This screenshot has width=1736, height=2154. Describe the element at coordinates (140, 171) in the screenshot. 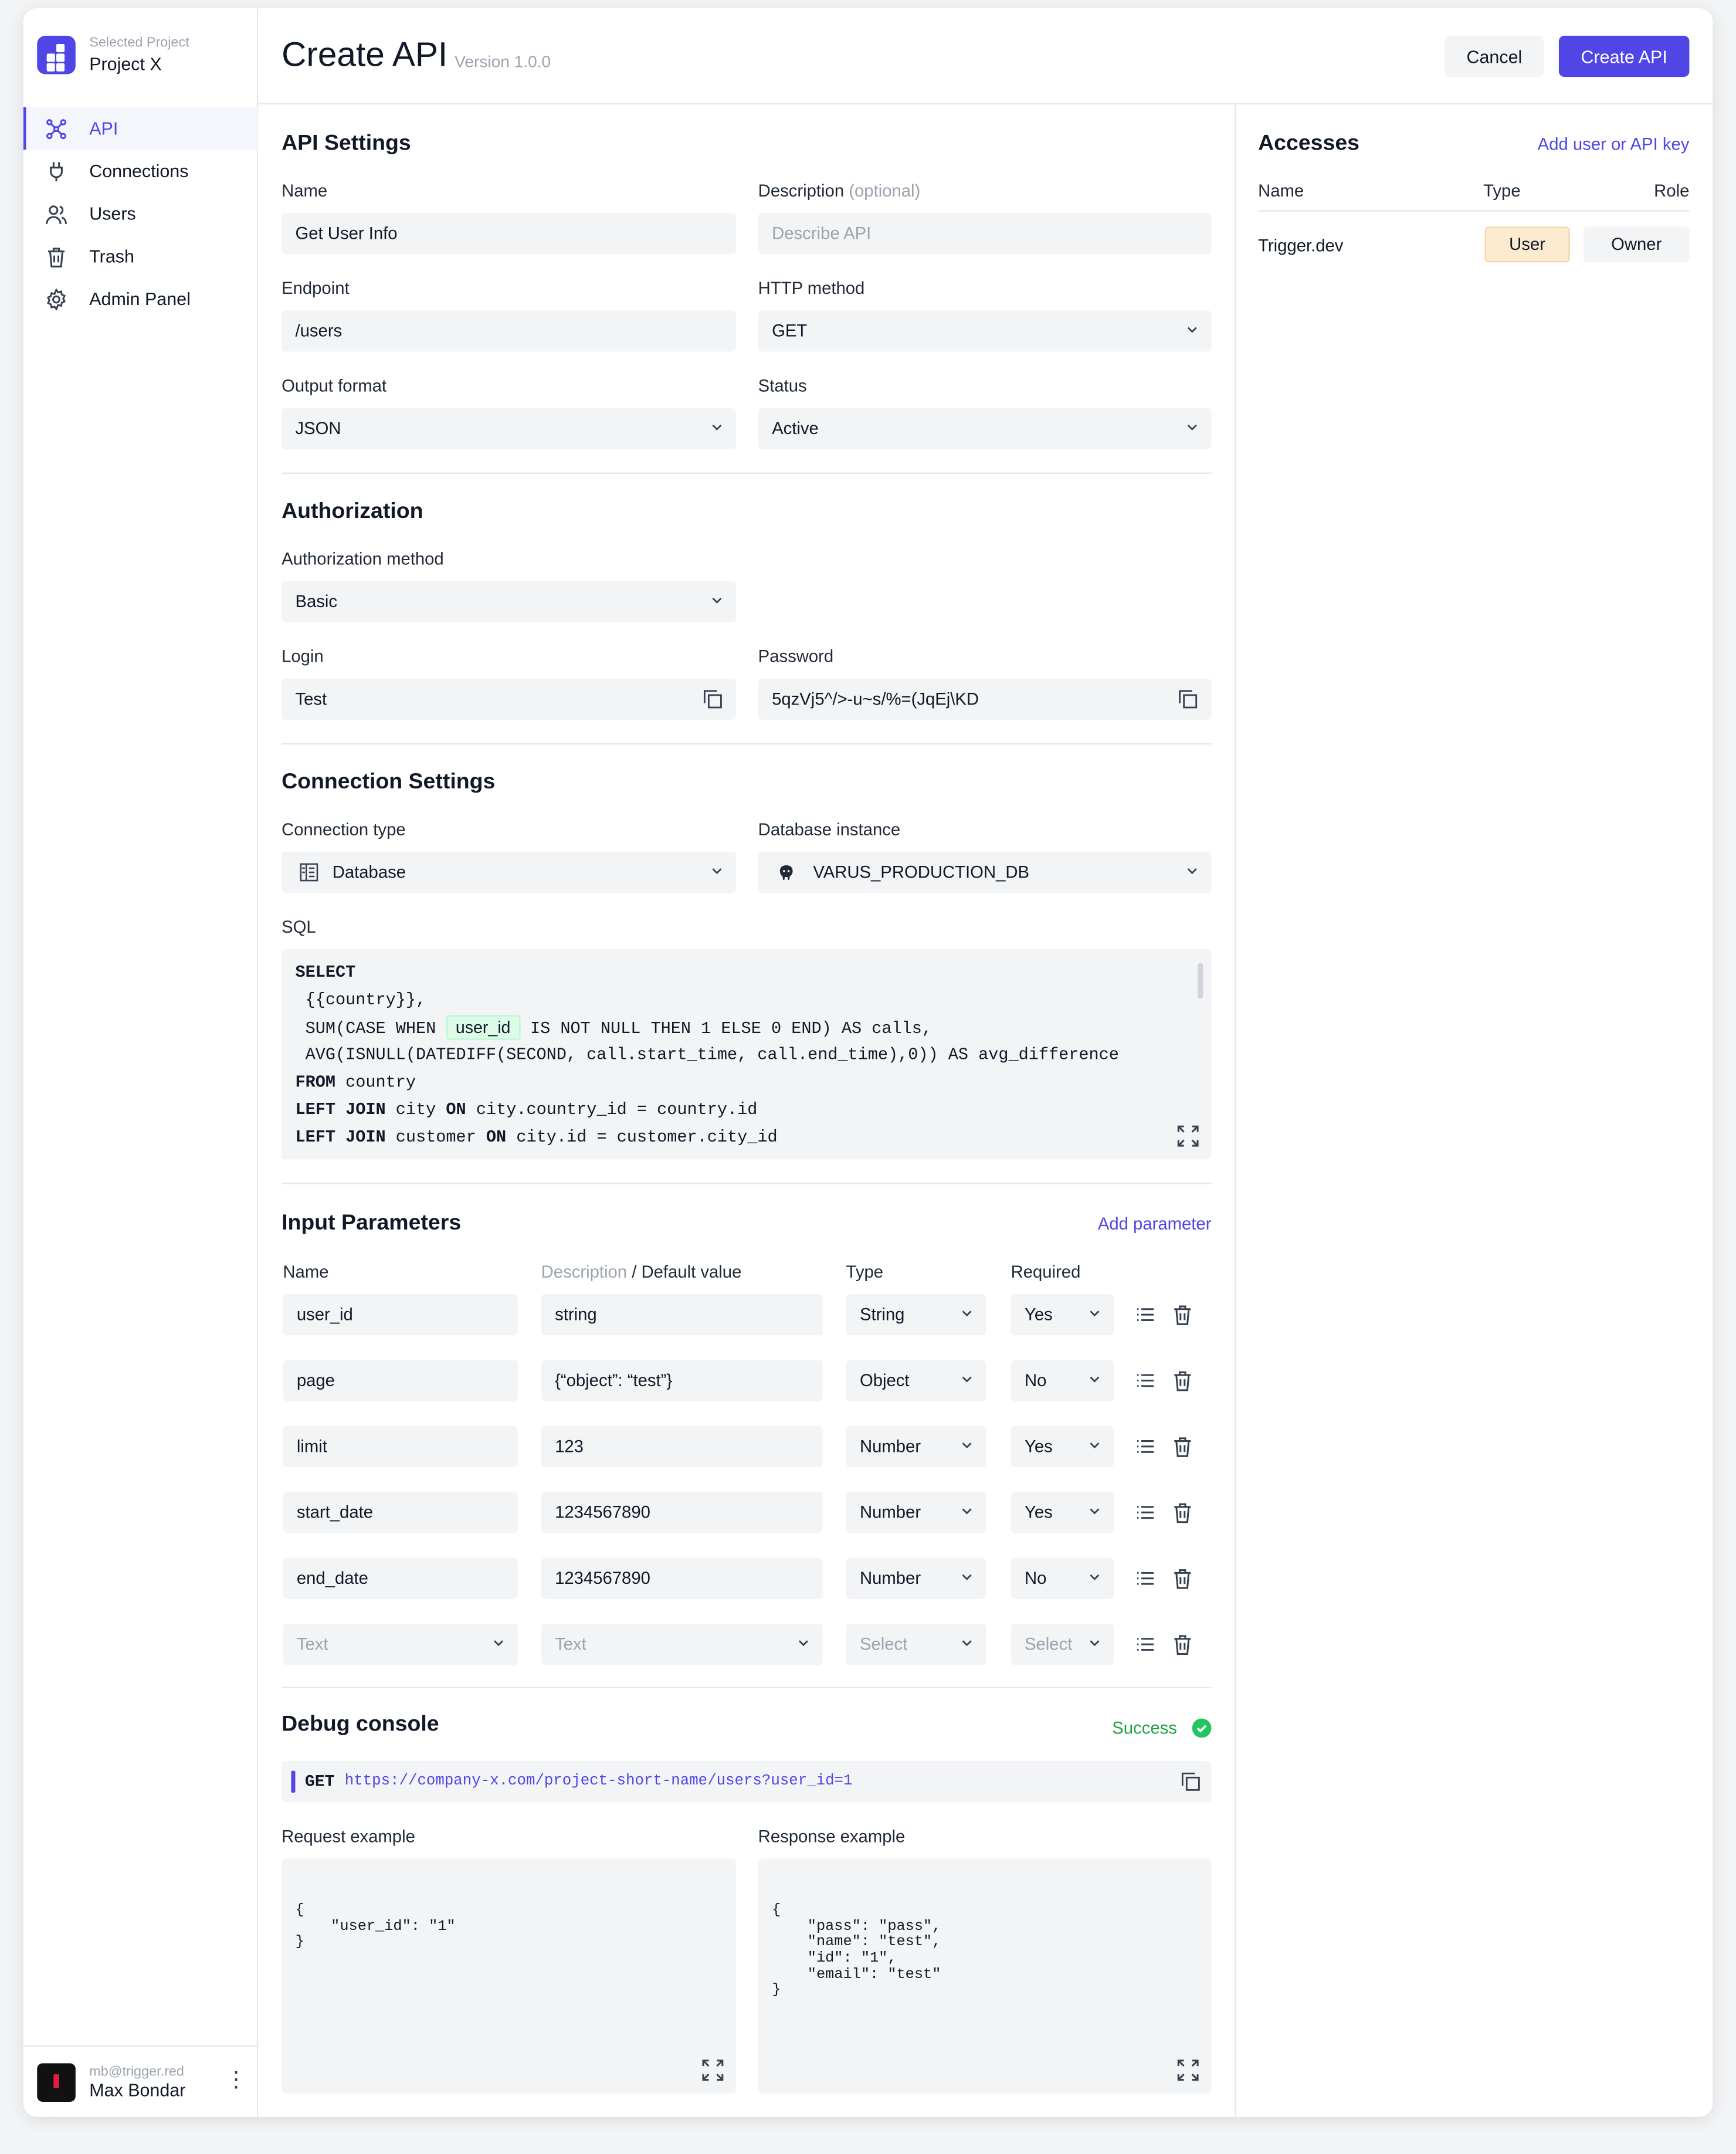

I see `sidebar-item-connections: Connections` at that location.